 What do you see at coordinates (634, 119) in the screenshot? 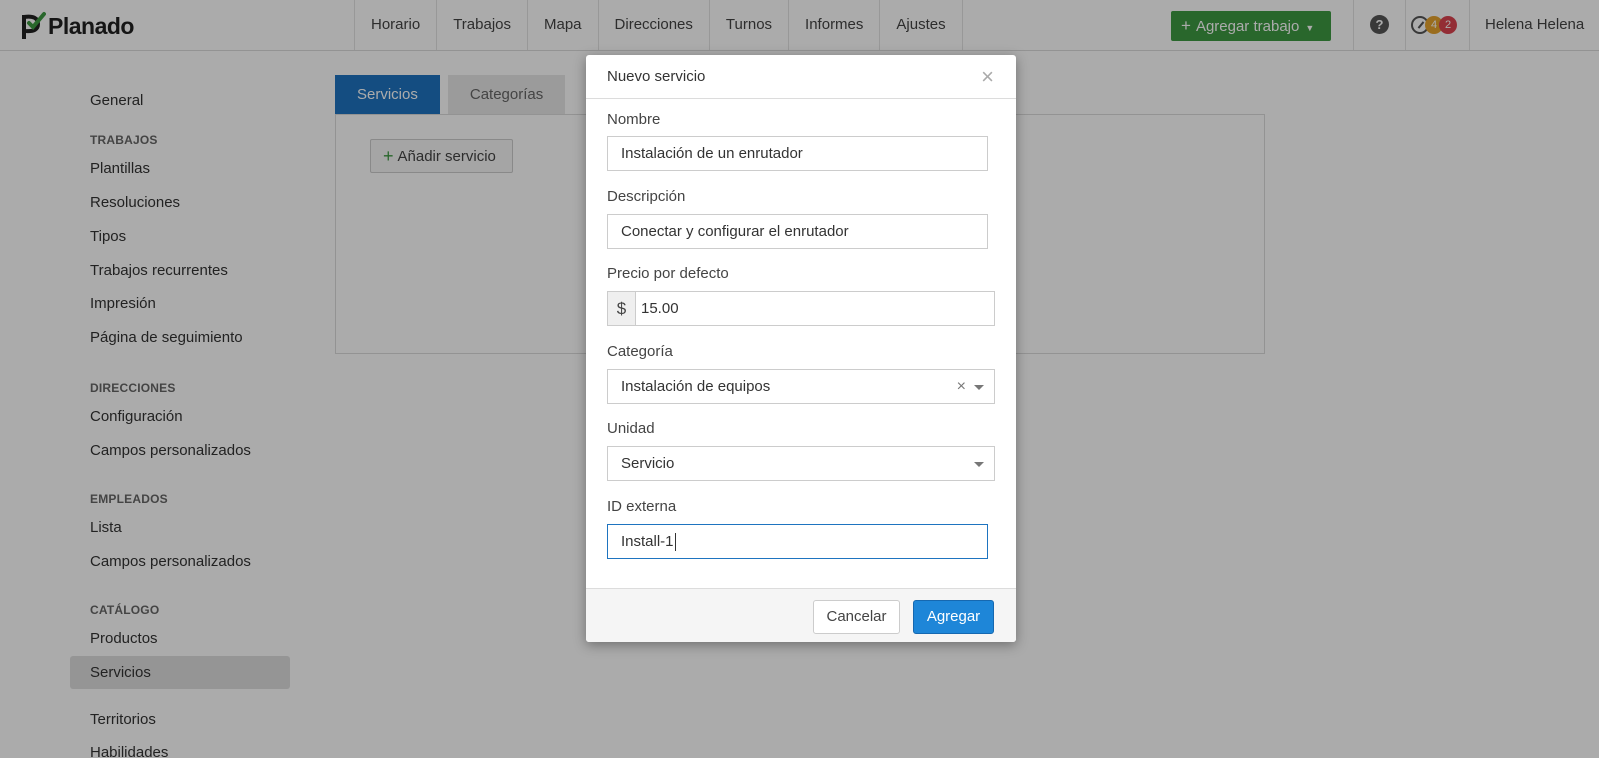
I see `name-label: Nombre` at bounding box center [634, 119].